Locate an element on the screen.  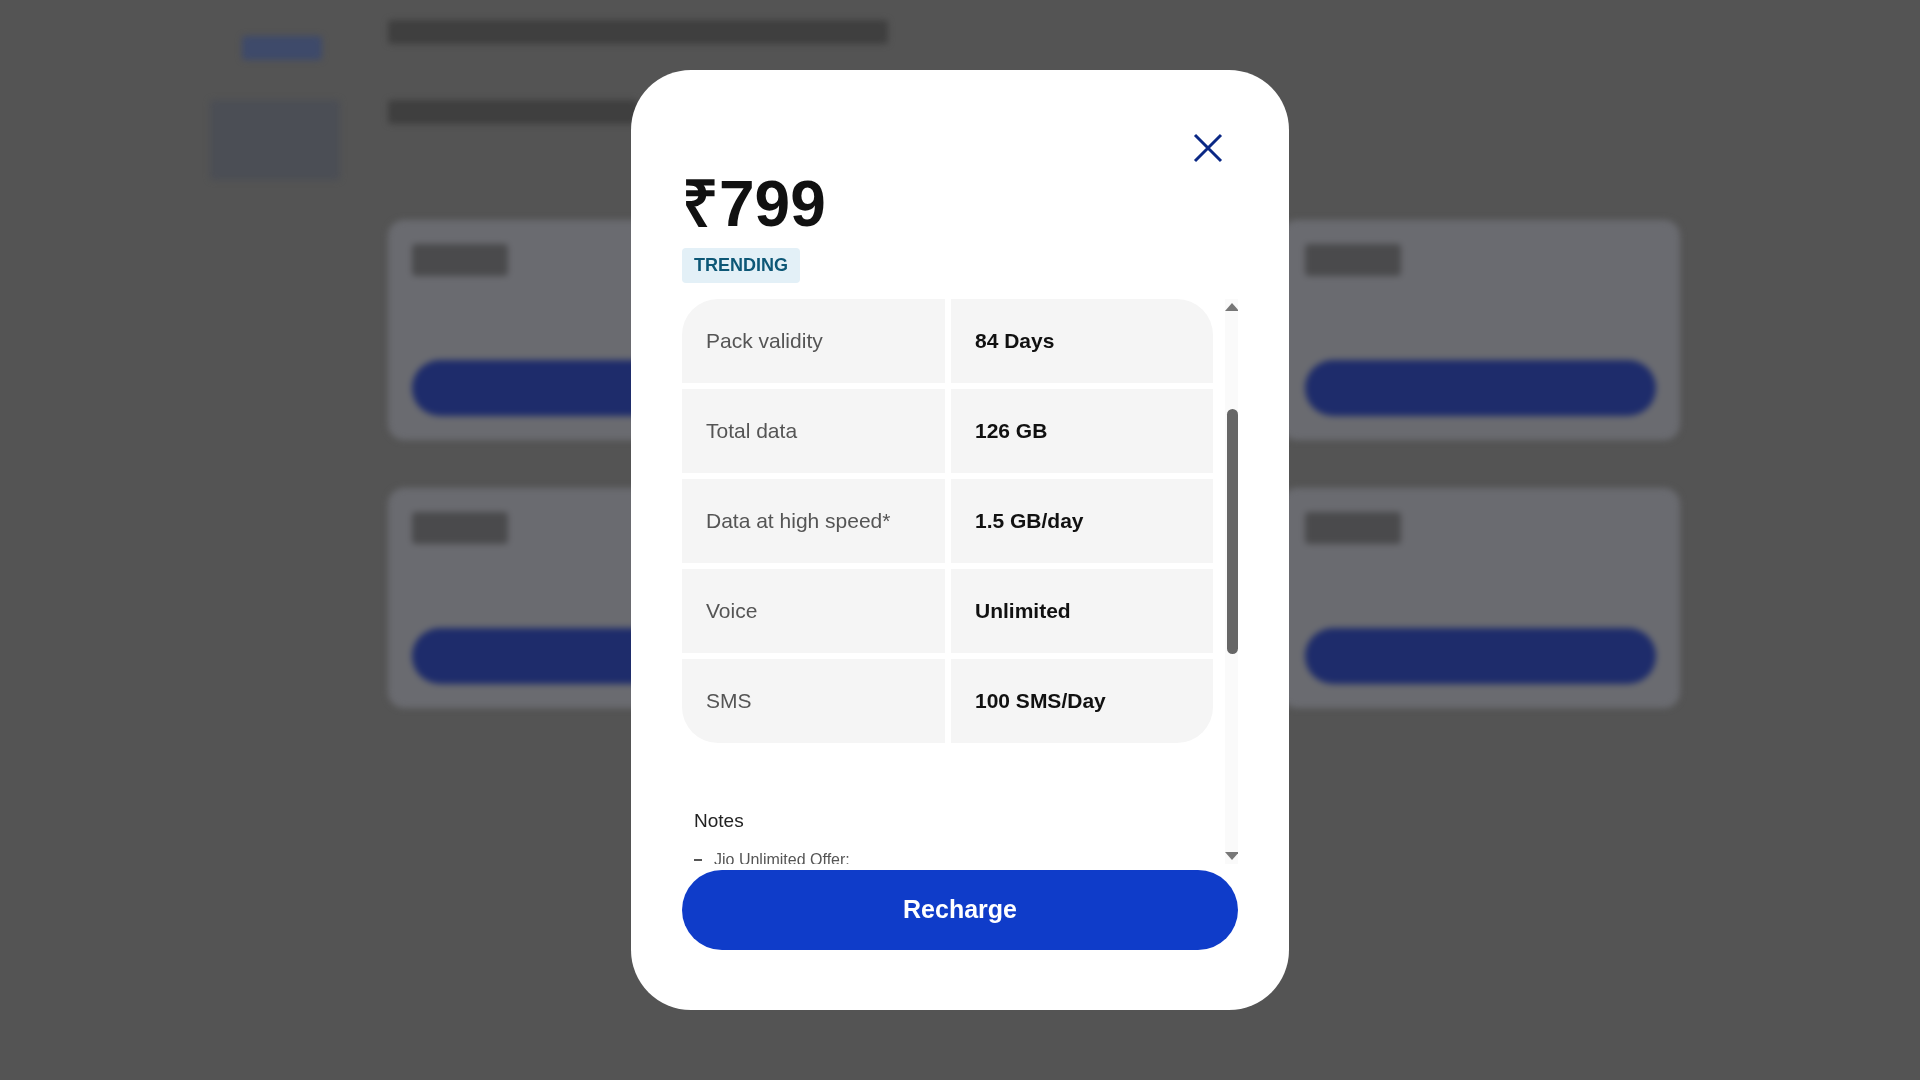
notes-heading: Notes is located at coordinates (719, 821).